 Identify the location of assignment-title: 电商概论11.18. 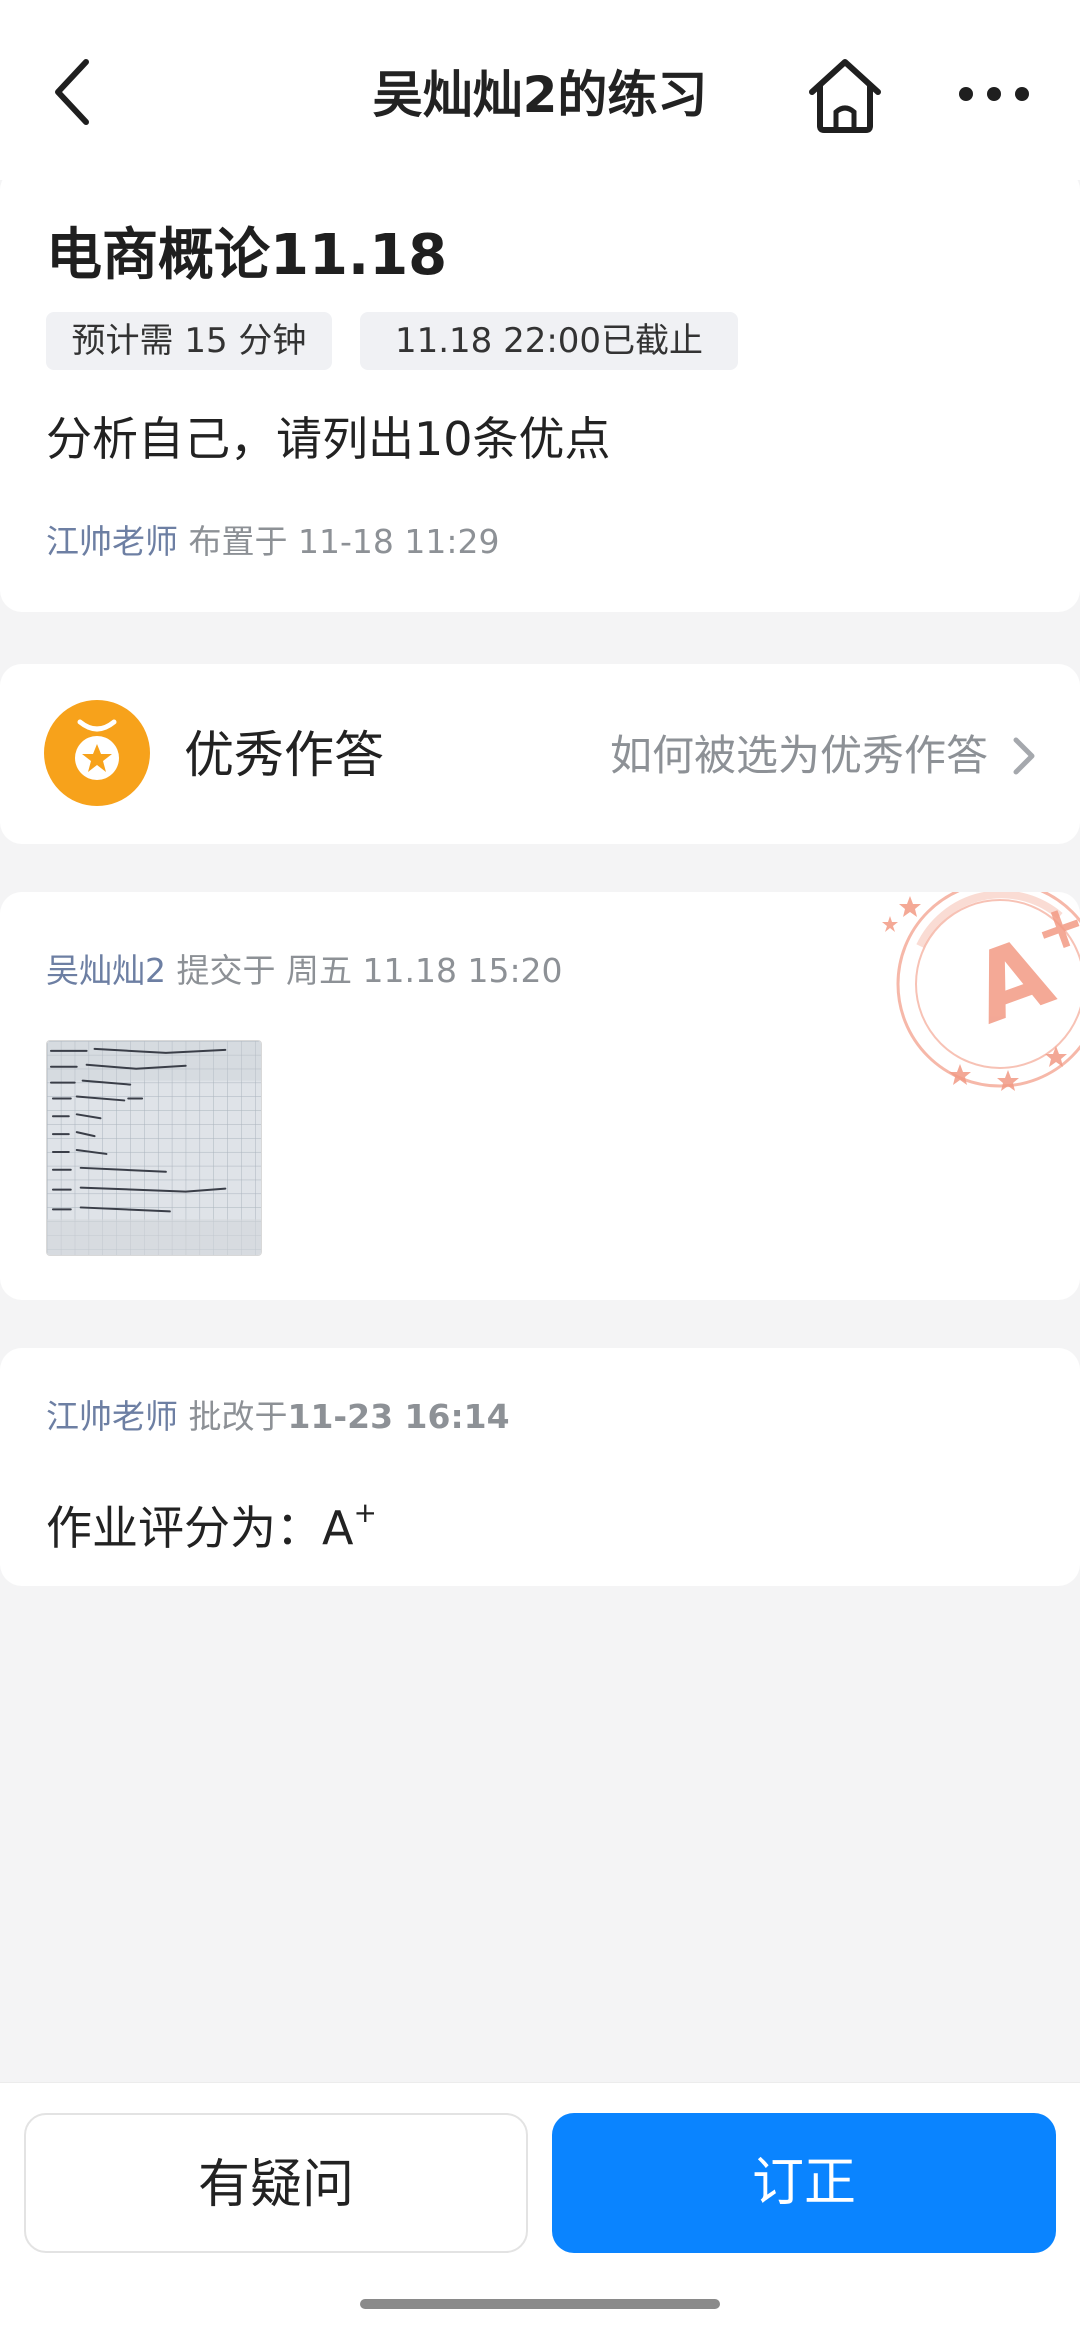
(247, 255).